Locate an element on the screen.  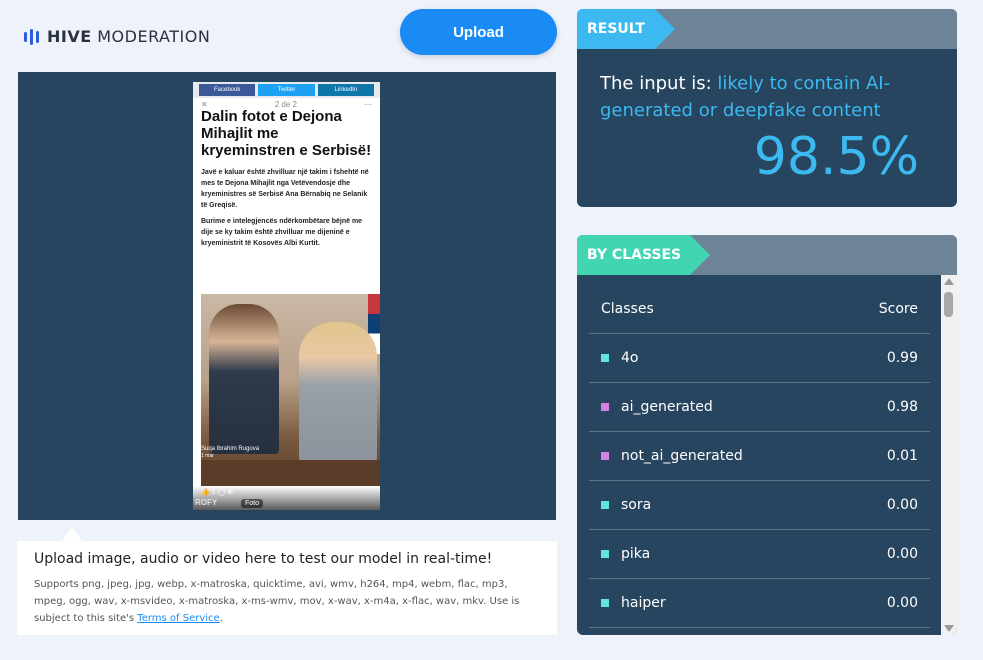
table is located at coordinates (290, 473).